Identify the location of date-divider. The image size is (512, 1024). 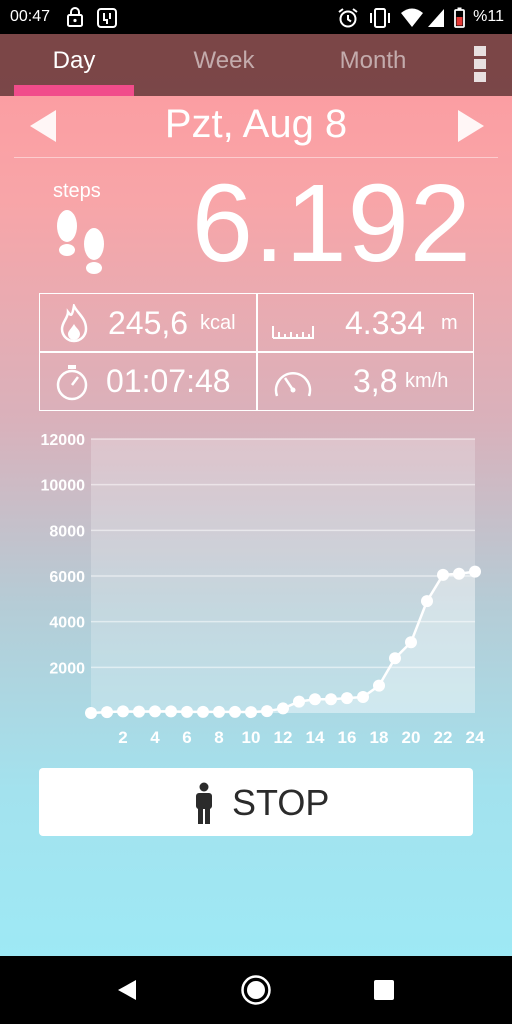
(256, 157).